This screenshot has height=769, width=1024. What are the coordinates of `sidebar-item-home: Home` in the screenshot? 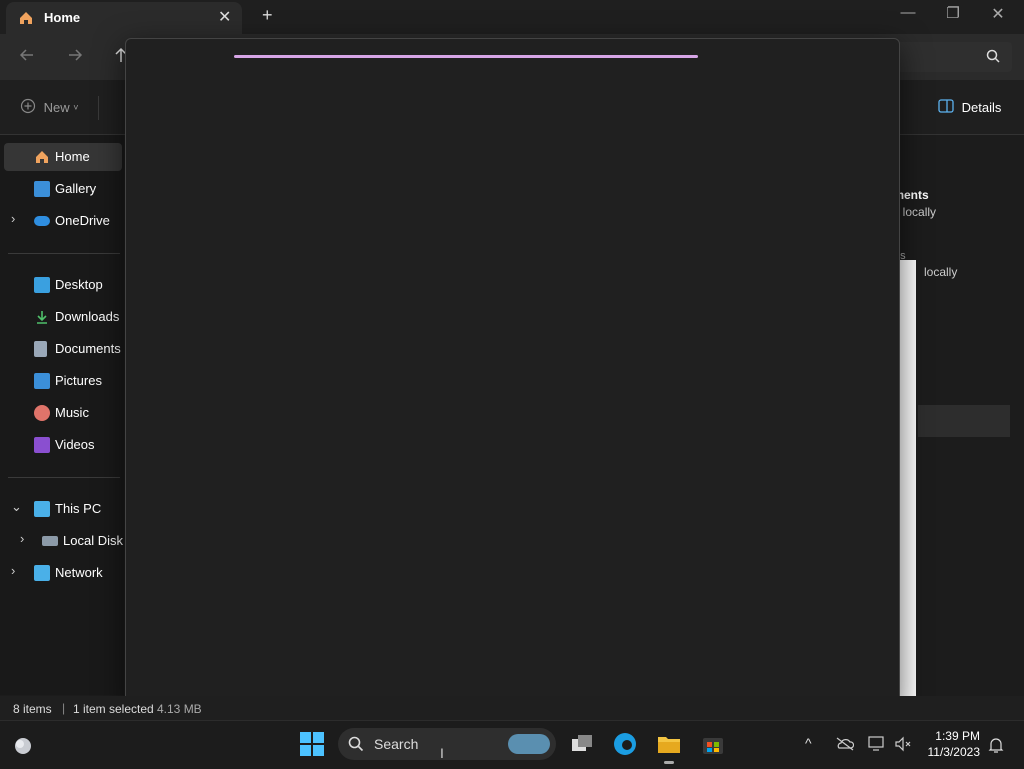 It's located at (63, 157).